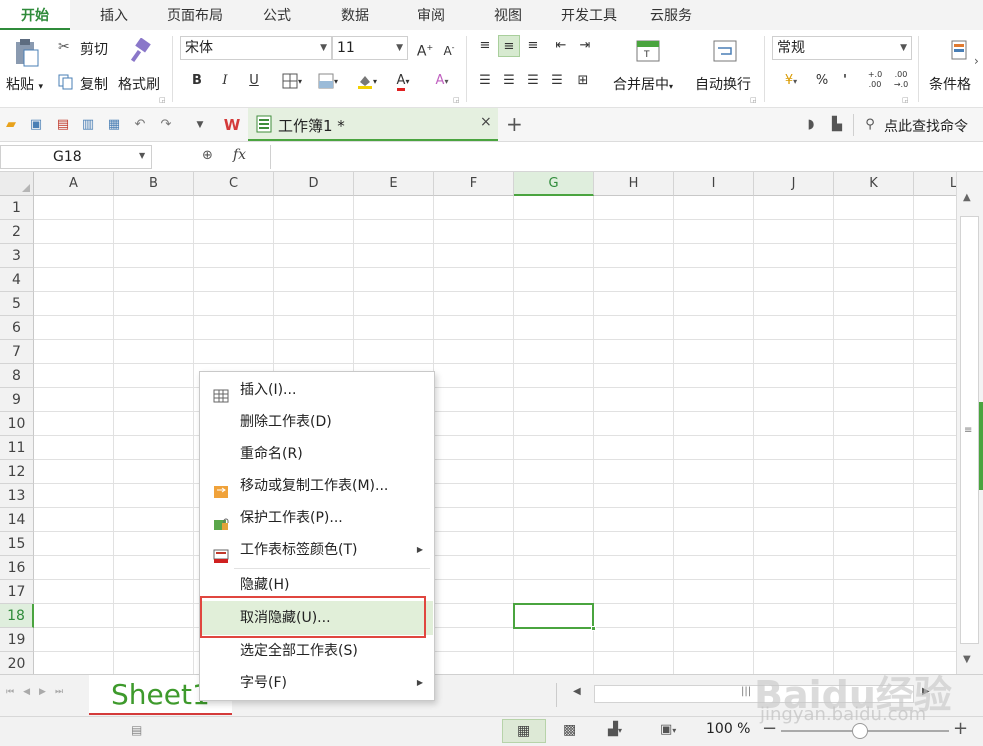  I want to click on row-header: 8, so click(17, 376).